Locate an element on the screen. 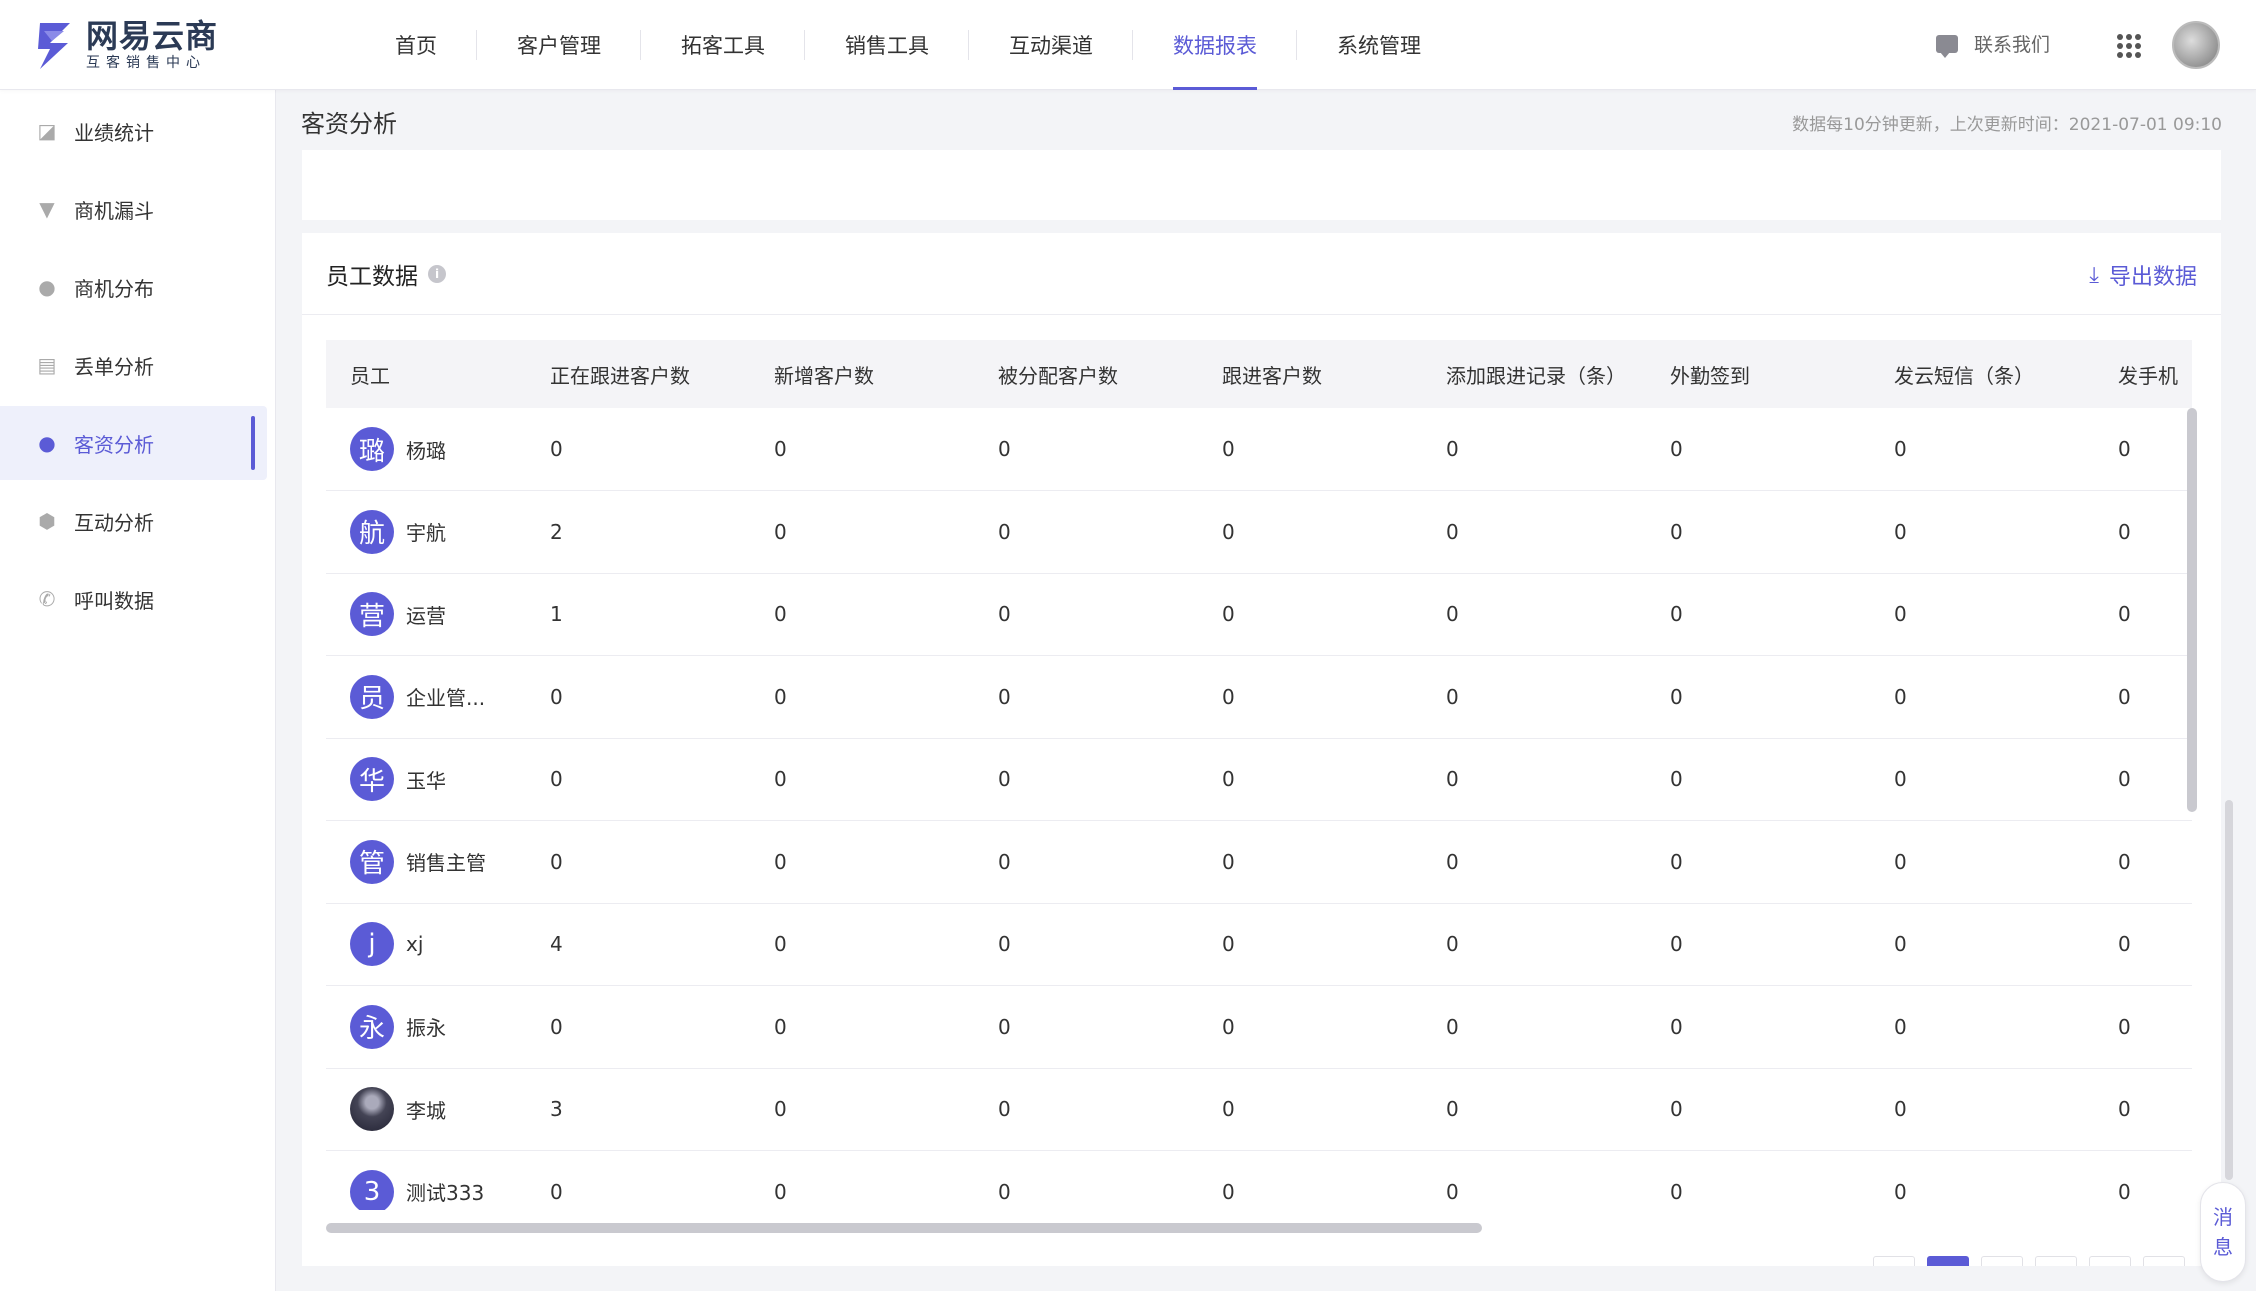 The width and height of the screenshot is (2256, 1291). employee-name: 李城 is located at coordinates (426, 1110).